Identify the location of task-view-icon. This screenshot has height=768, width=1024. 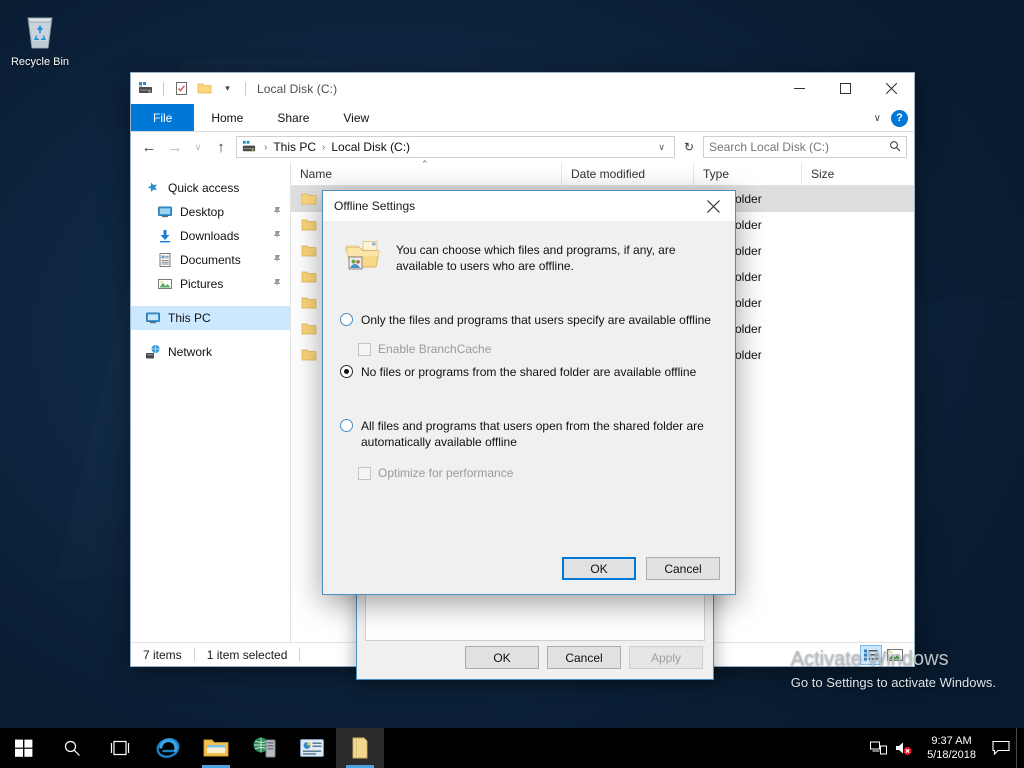
(120, 748).